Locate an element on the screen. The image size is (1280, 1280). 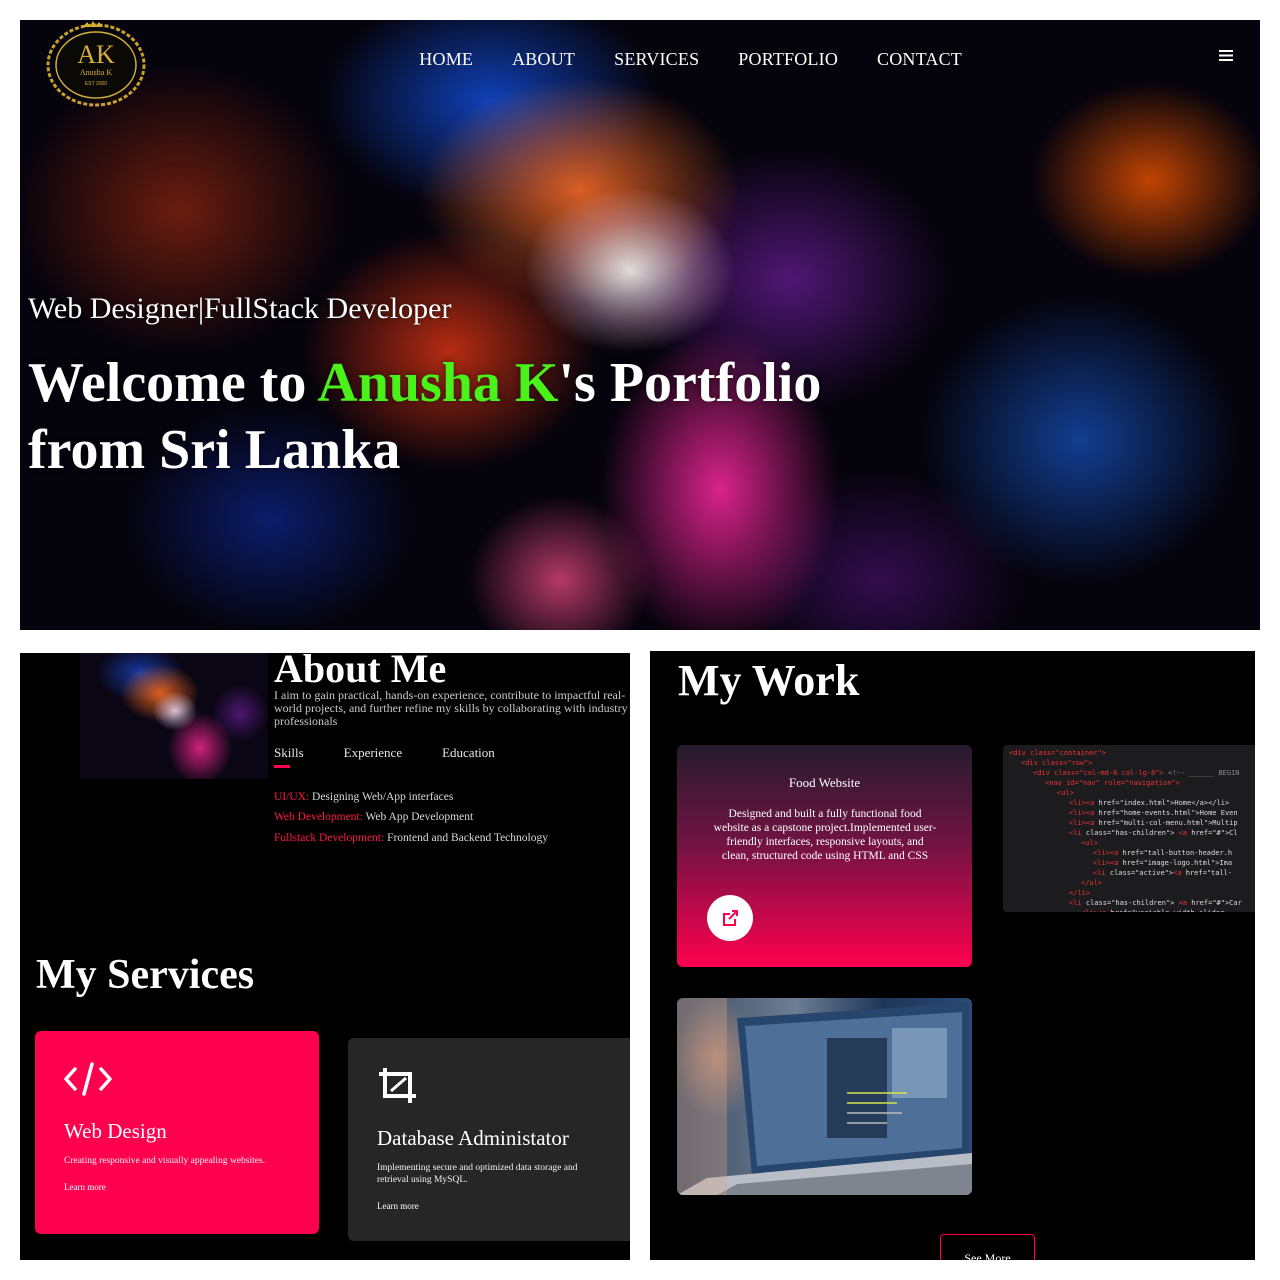
about-tabs: Skills Experience Education is located at coordinates (404, 753).